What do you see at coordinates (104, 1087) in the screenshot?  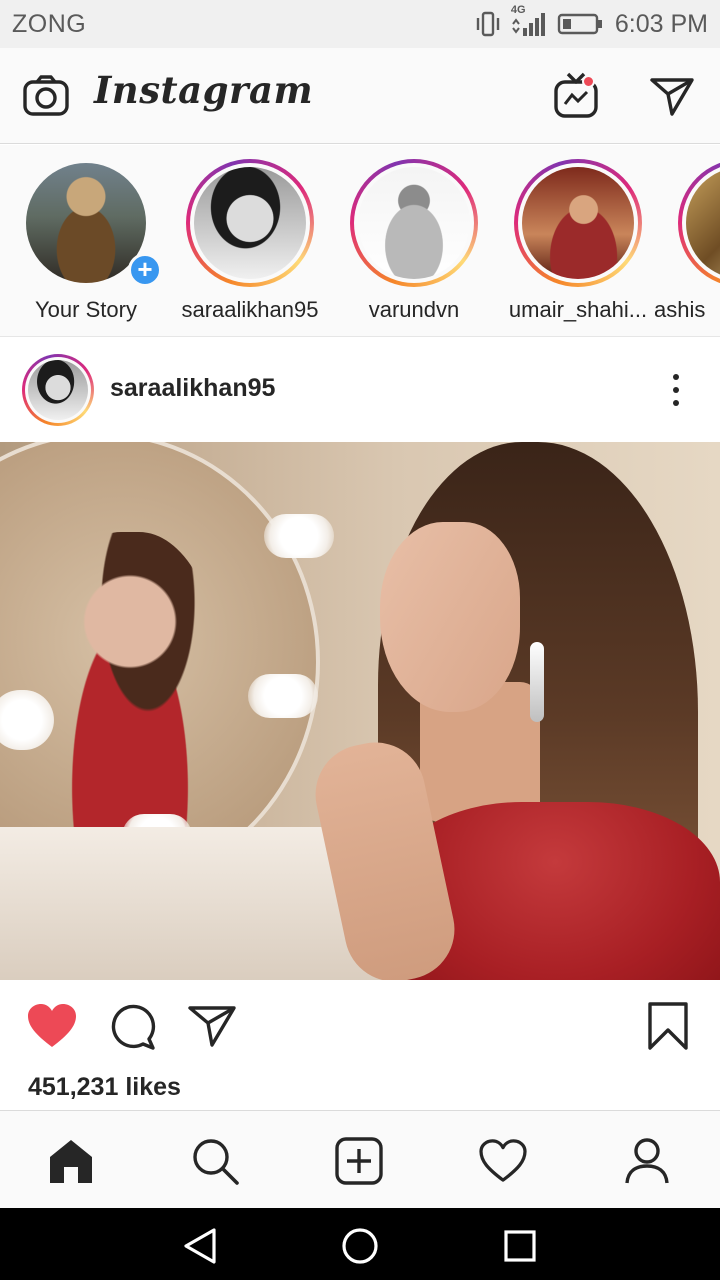 I see `like-count: 451,231 likes` at bounding box center [104, 1087].